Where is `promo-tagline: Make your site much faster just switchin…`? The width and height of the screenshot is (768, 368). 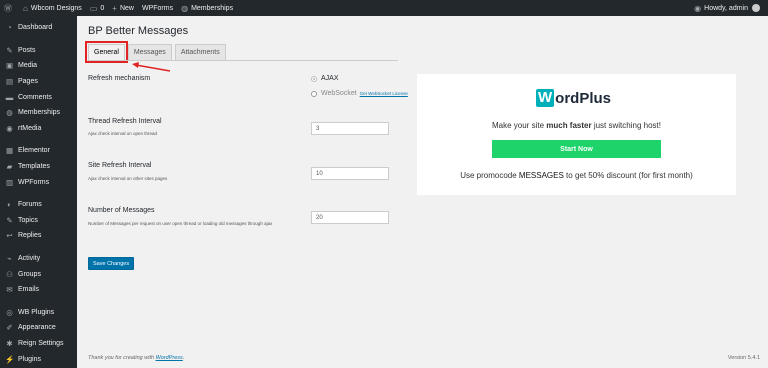 promo-tagline: Make your site much faster just switchin… is located at coordinates (576, 125).